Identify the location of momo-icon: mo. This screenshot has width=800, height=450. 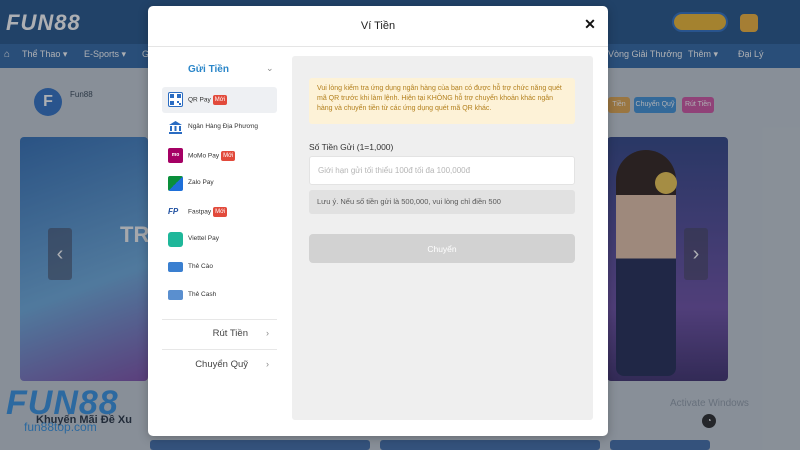
(175, 155).